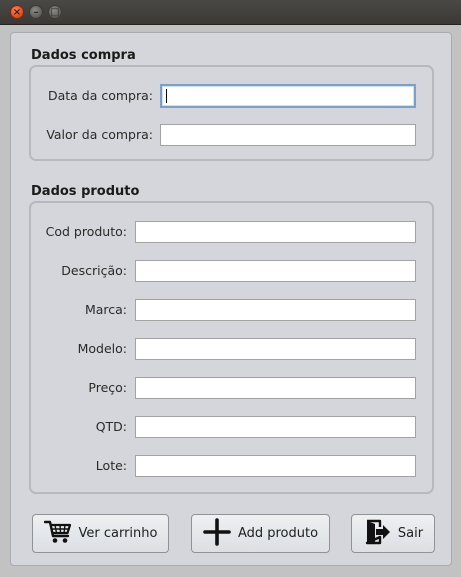  Describe the element at coordinates (275, 271) in the screenshot. I see `descricao-input` at that location.